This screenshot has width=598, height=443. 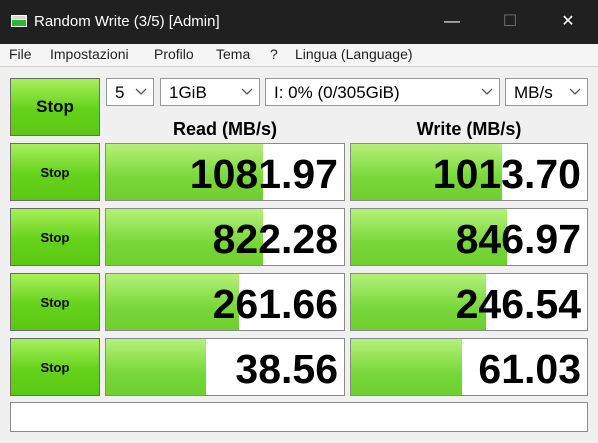 I want to click on write-result-row-1: 1013.70, so click(x=469, y=172).